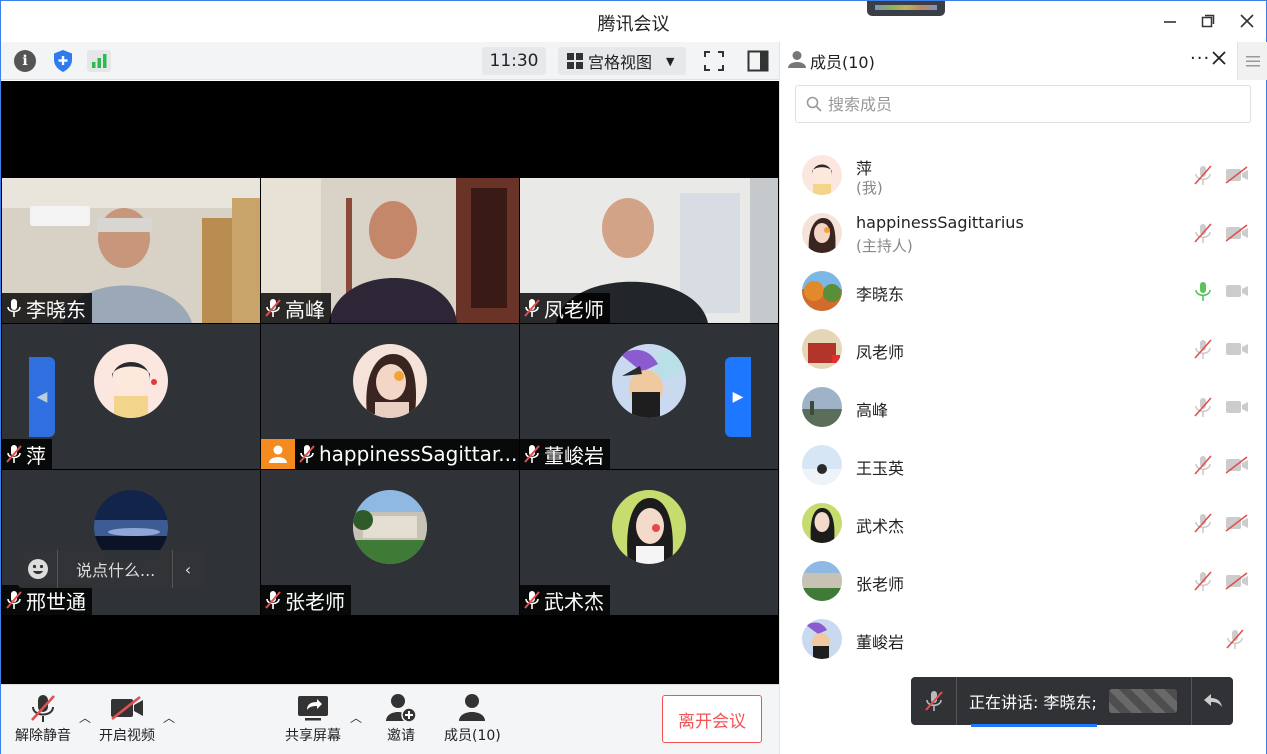 This screenshot has height=754, width=1267. What do you see at coordinates (401, 736) in the screenshot?
I see `invite-label: 邀请` at bounding box center [401, 736].